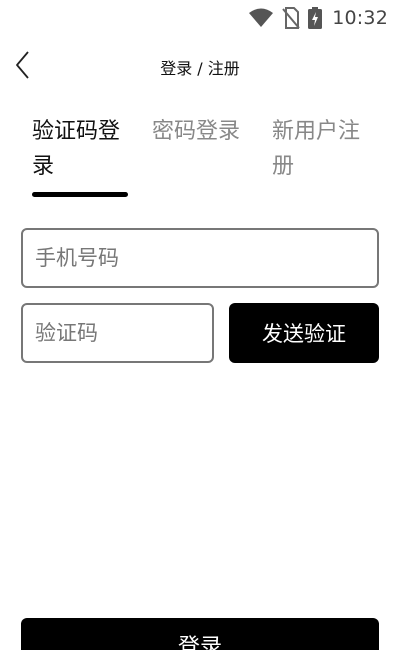  I want to click on login-button: 登录, so click(200, 634).